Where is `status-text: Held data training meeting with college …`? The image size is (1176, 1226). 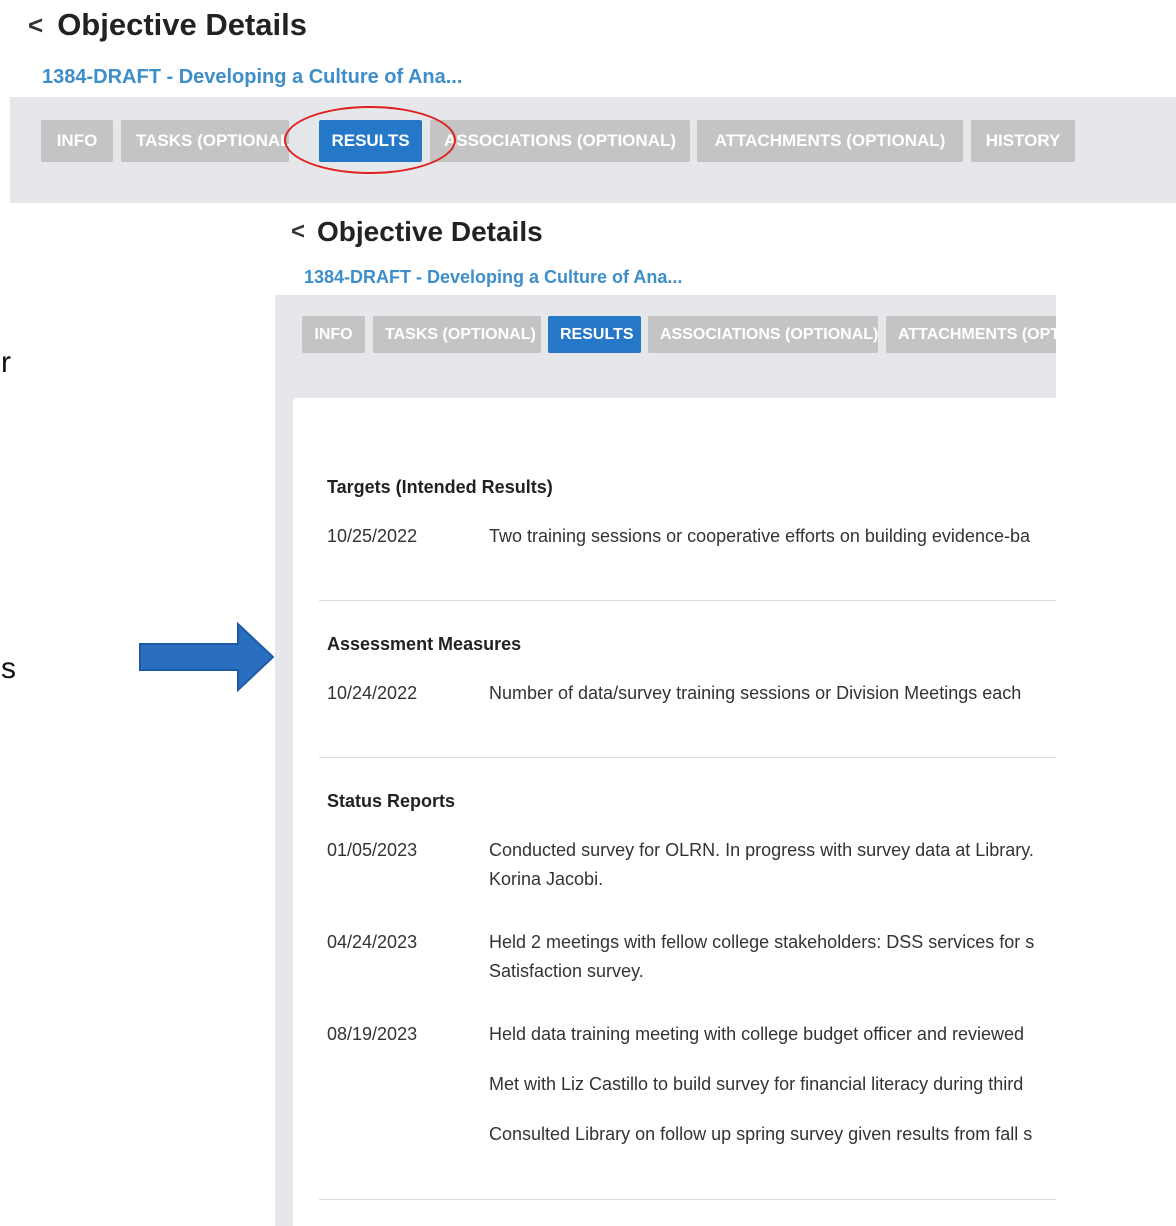 status-text: Held data training meeting with college … is located at coordinates (756, 1034).